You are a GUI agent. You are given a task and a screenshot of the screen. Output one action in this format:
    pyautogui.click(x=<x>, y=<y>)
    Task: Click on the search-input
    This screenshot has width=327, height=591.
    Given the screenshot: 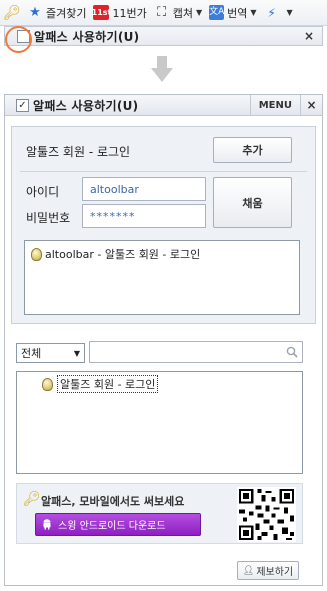 What is the action you would take?
    pyautogui.click(x=196, y=352)
    